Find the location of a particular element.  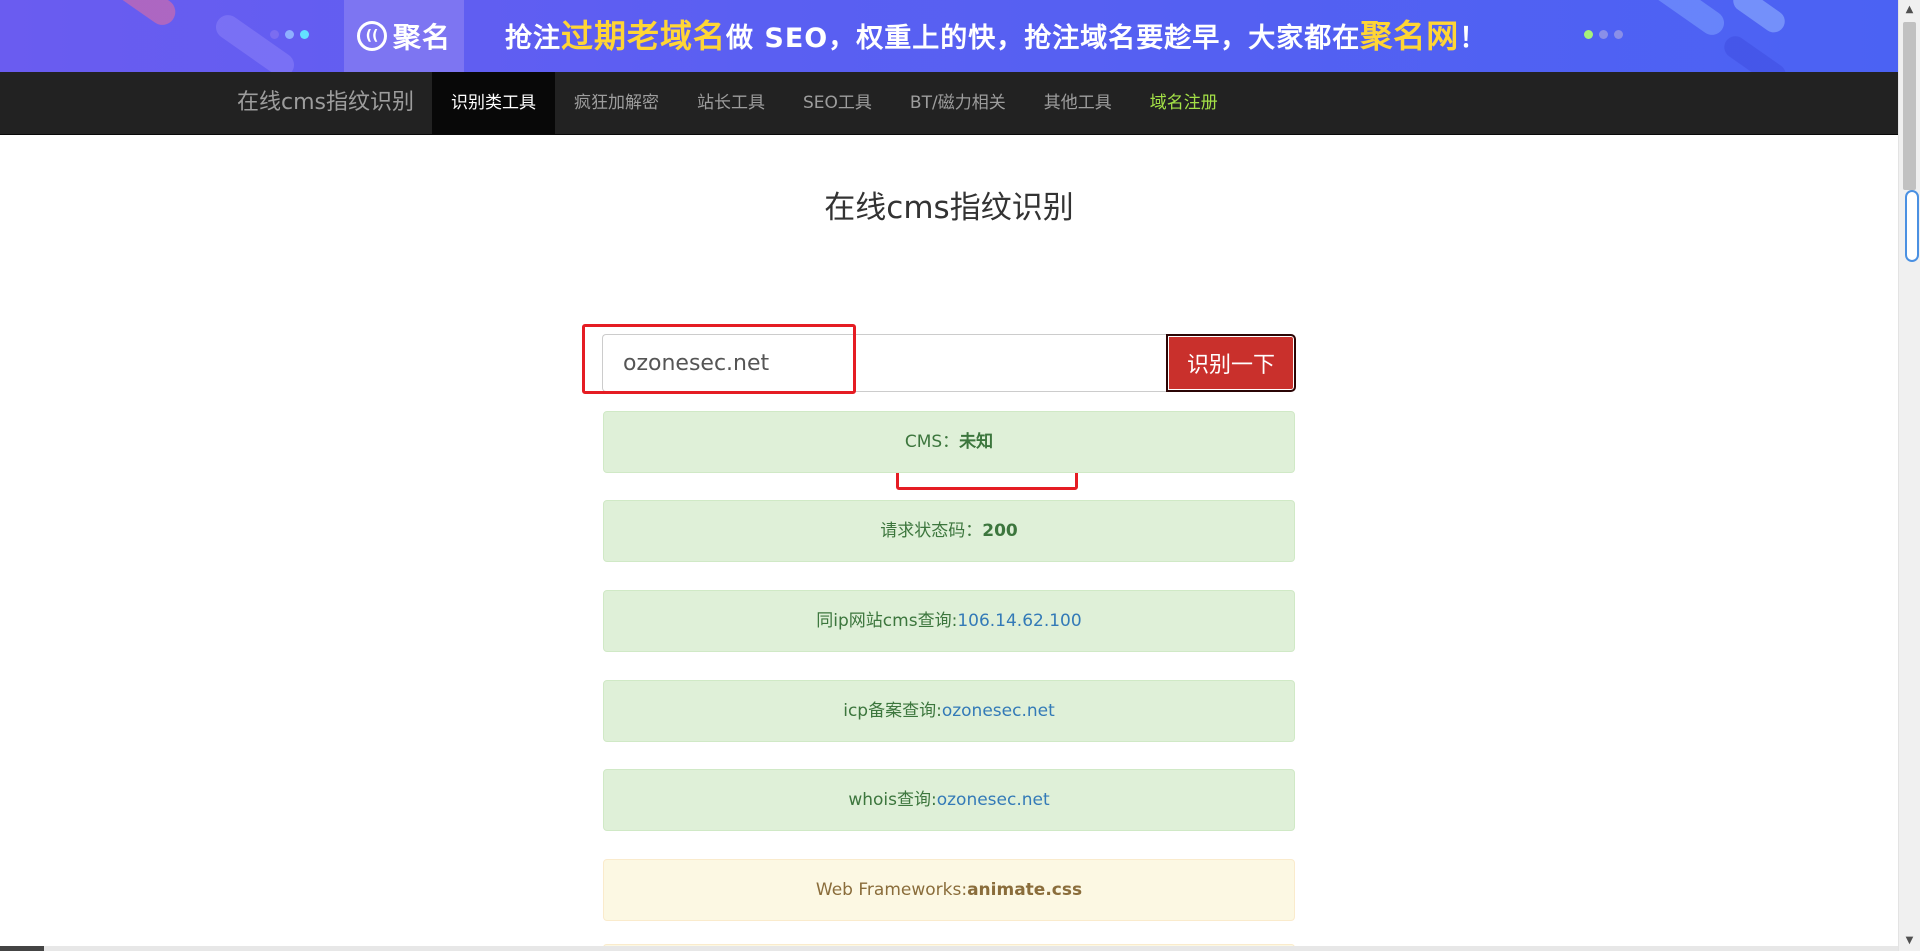

window-bottom-edge is located at coordinates (949, 948).